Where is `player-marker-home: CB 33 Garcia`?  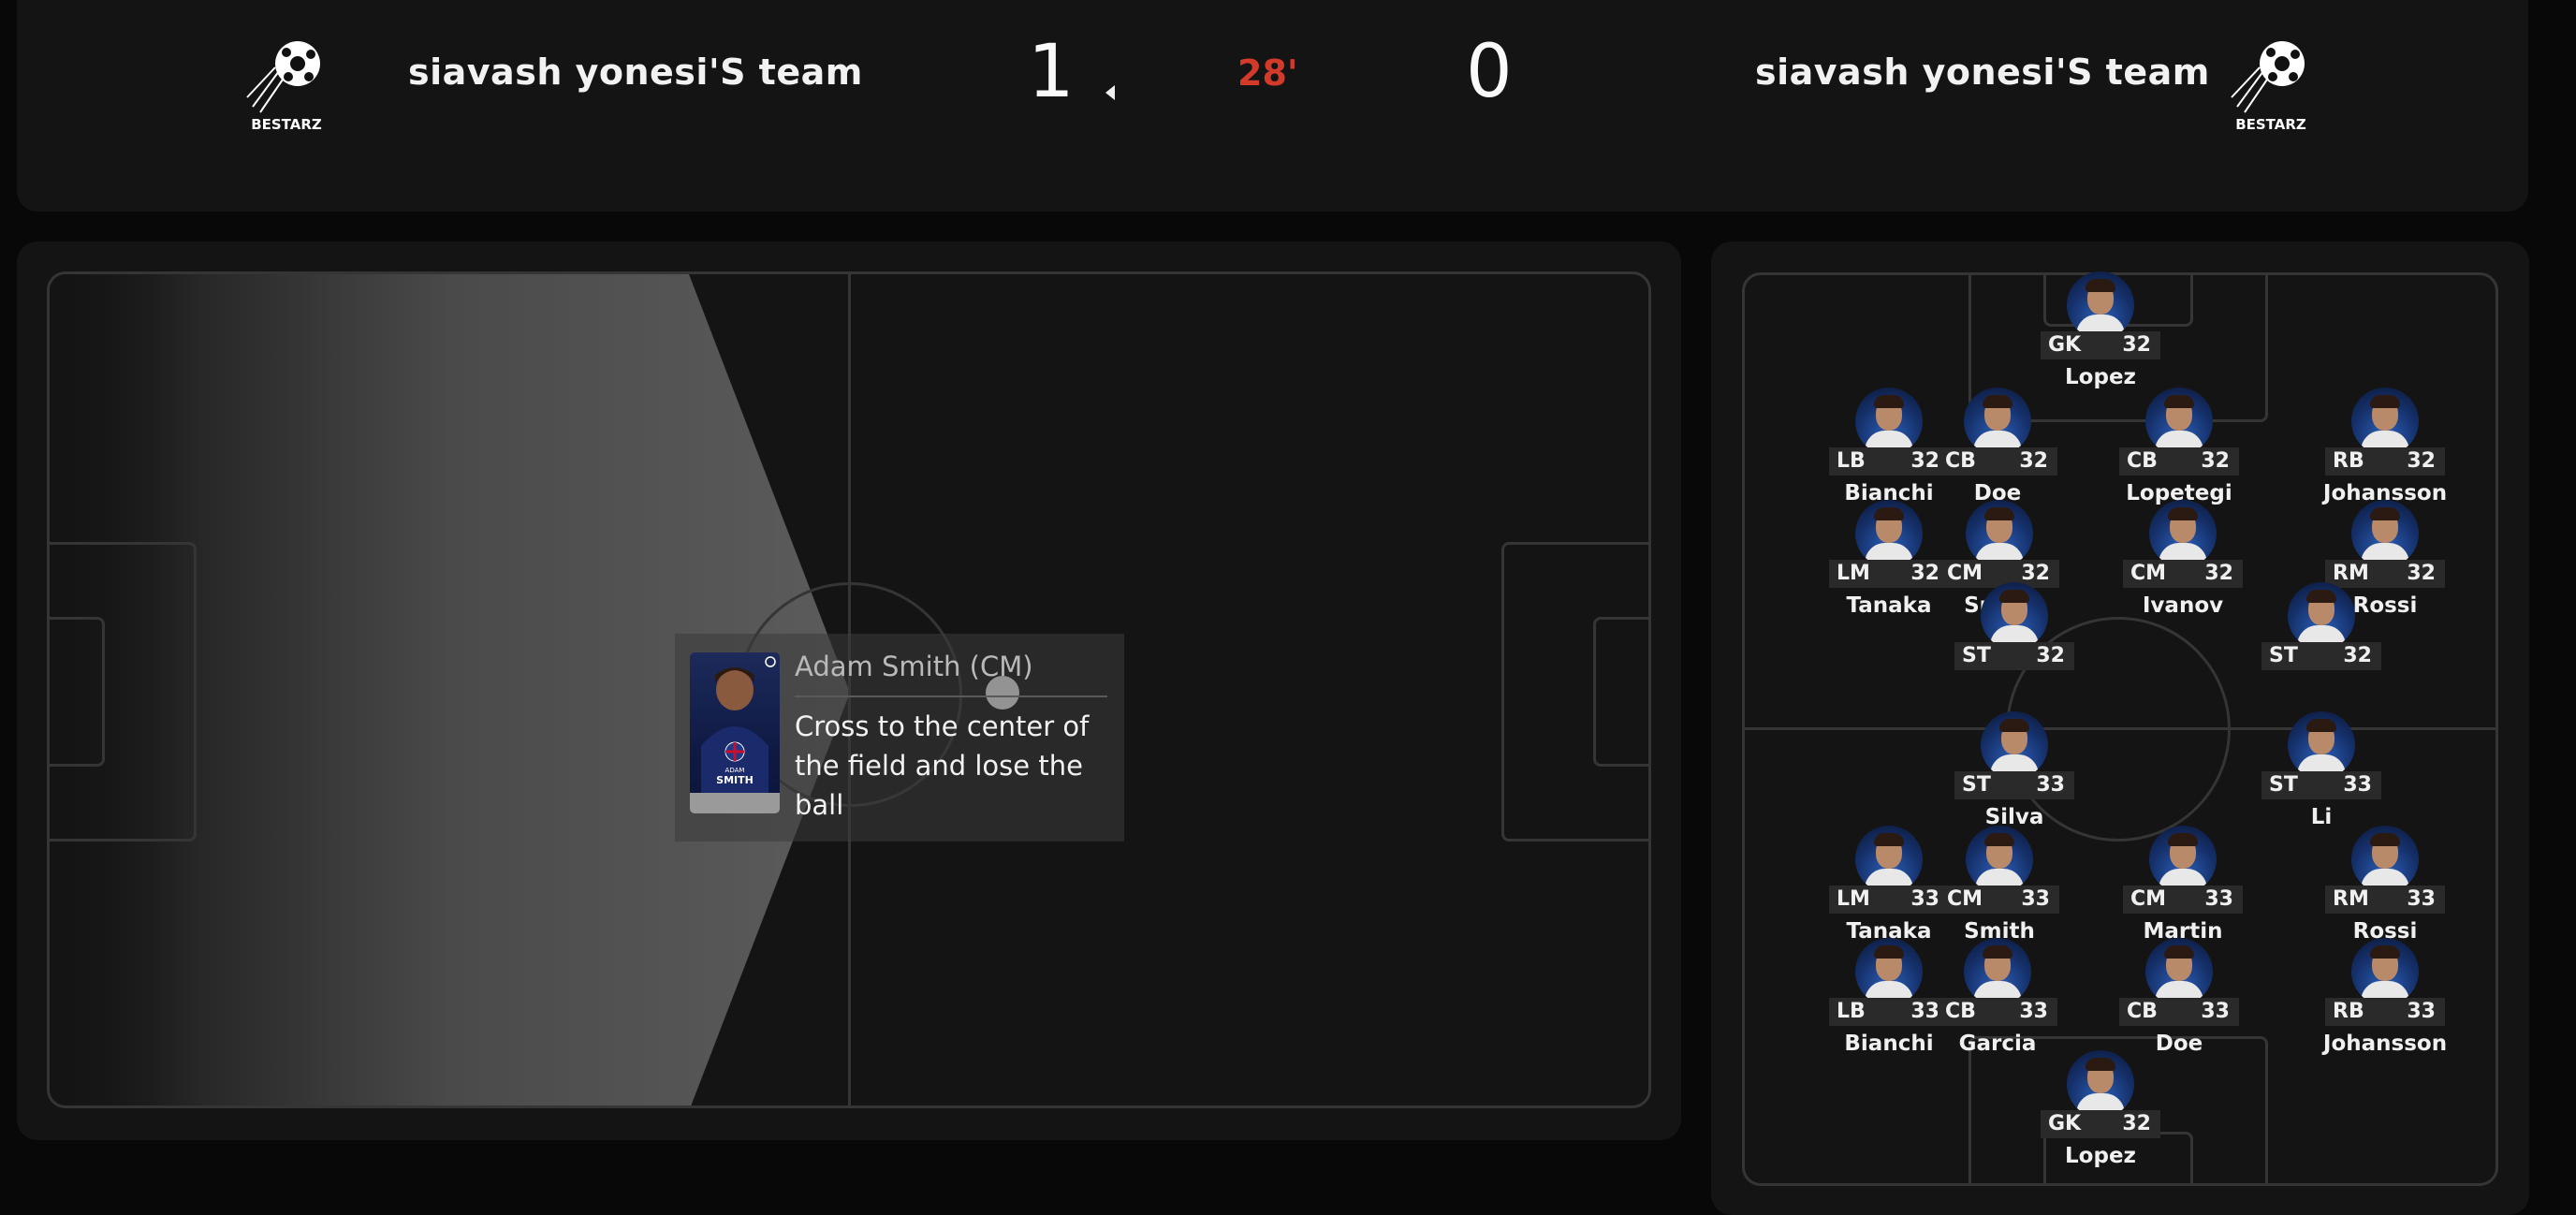
player-marker-home: CB 33 Garcia is located at coordinates (1998, 1004).